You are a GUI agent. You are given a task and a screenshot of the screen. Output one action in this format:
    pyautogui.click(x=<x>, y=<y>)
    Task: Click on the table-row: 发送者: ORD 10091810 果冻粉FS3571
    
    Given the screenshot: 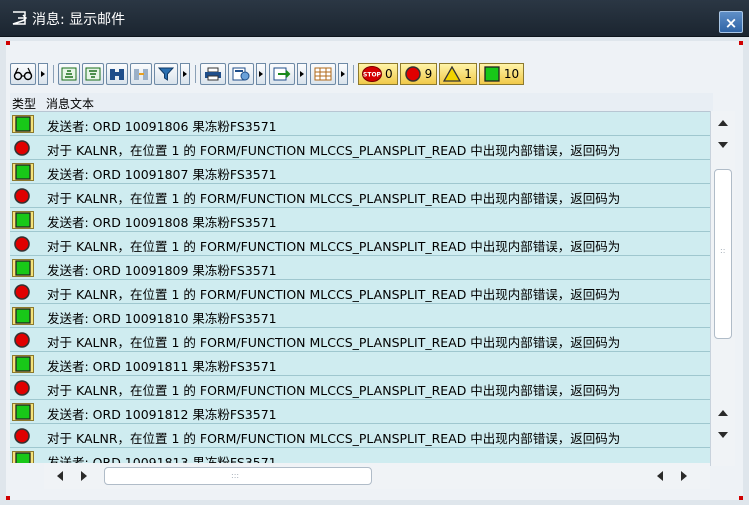 What is the action you would take?
    pyautogui.click(x=361, y=316)
    